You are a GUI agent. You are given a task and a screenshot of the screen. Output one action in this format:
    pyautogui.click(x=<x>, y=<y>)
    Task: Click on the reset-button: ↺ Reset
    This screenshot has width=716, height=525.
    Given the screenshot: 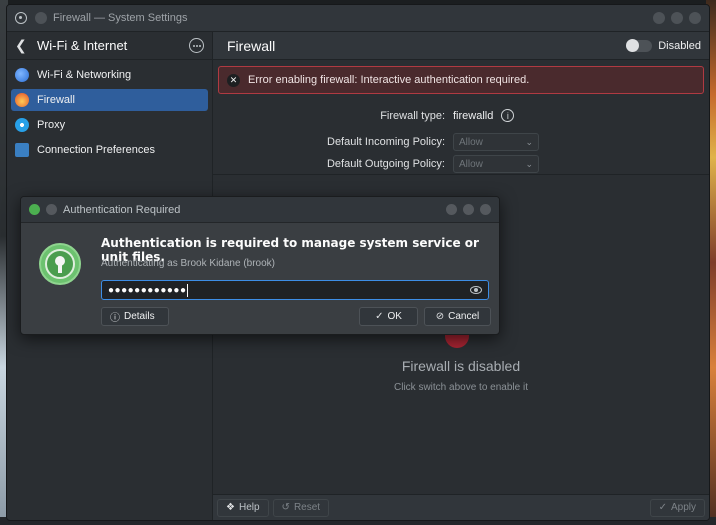 What is the action you would take?
    pyautogui.click(x=301, y=507)
    